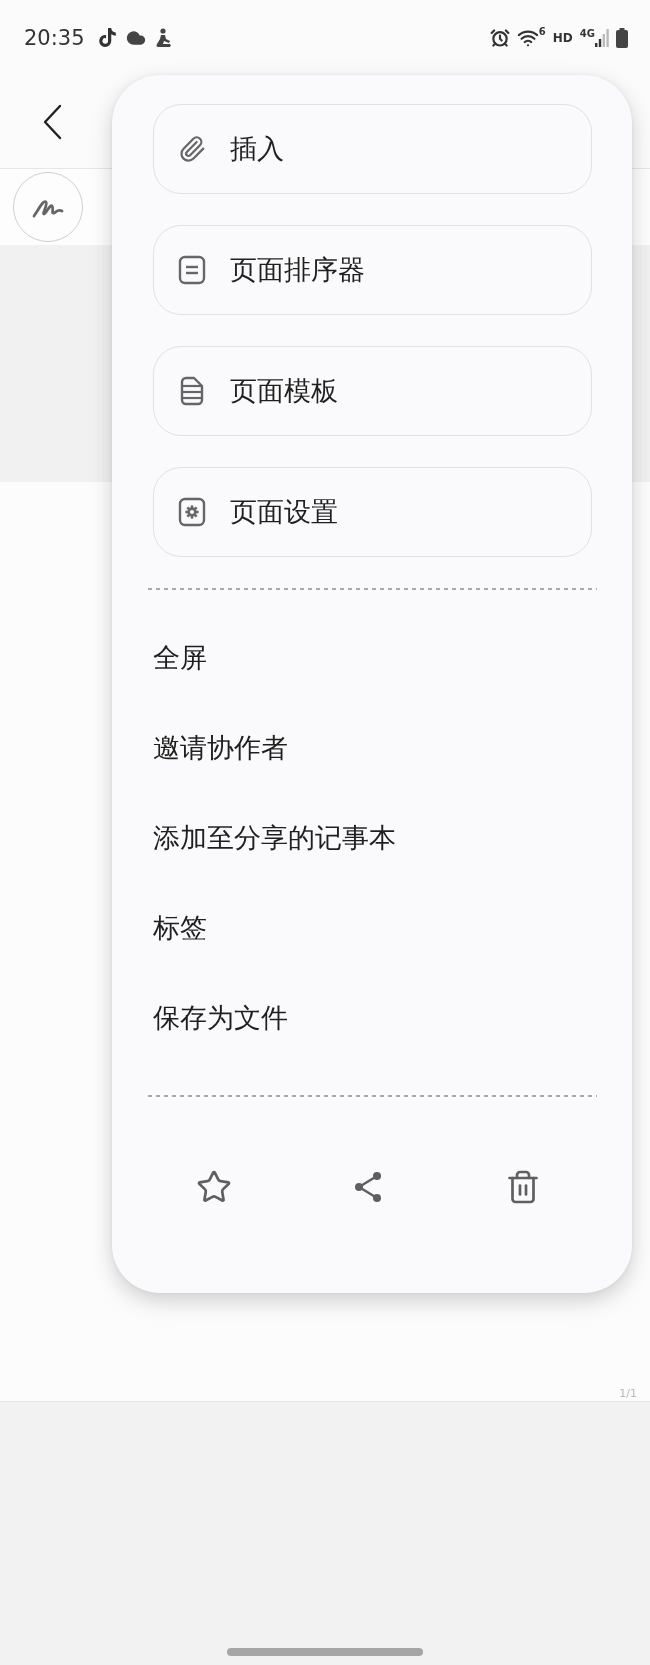  I want to click on person-icon, so click(163, 37).